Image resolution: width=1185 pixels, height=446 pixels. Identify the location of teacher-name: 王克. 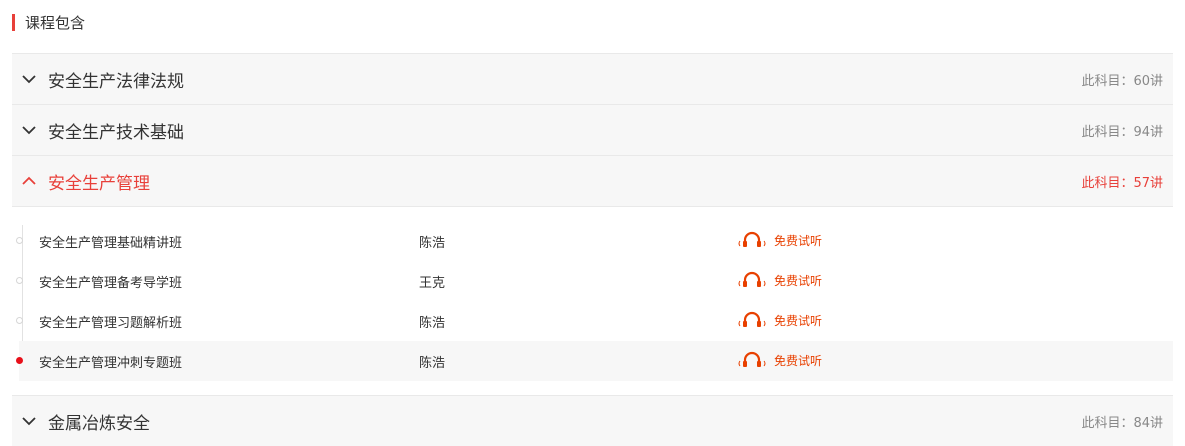
(432, 283).